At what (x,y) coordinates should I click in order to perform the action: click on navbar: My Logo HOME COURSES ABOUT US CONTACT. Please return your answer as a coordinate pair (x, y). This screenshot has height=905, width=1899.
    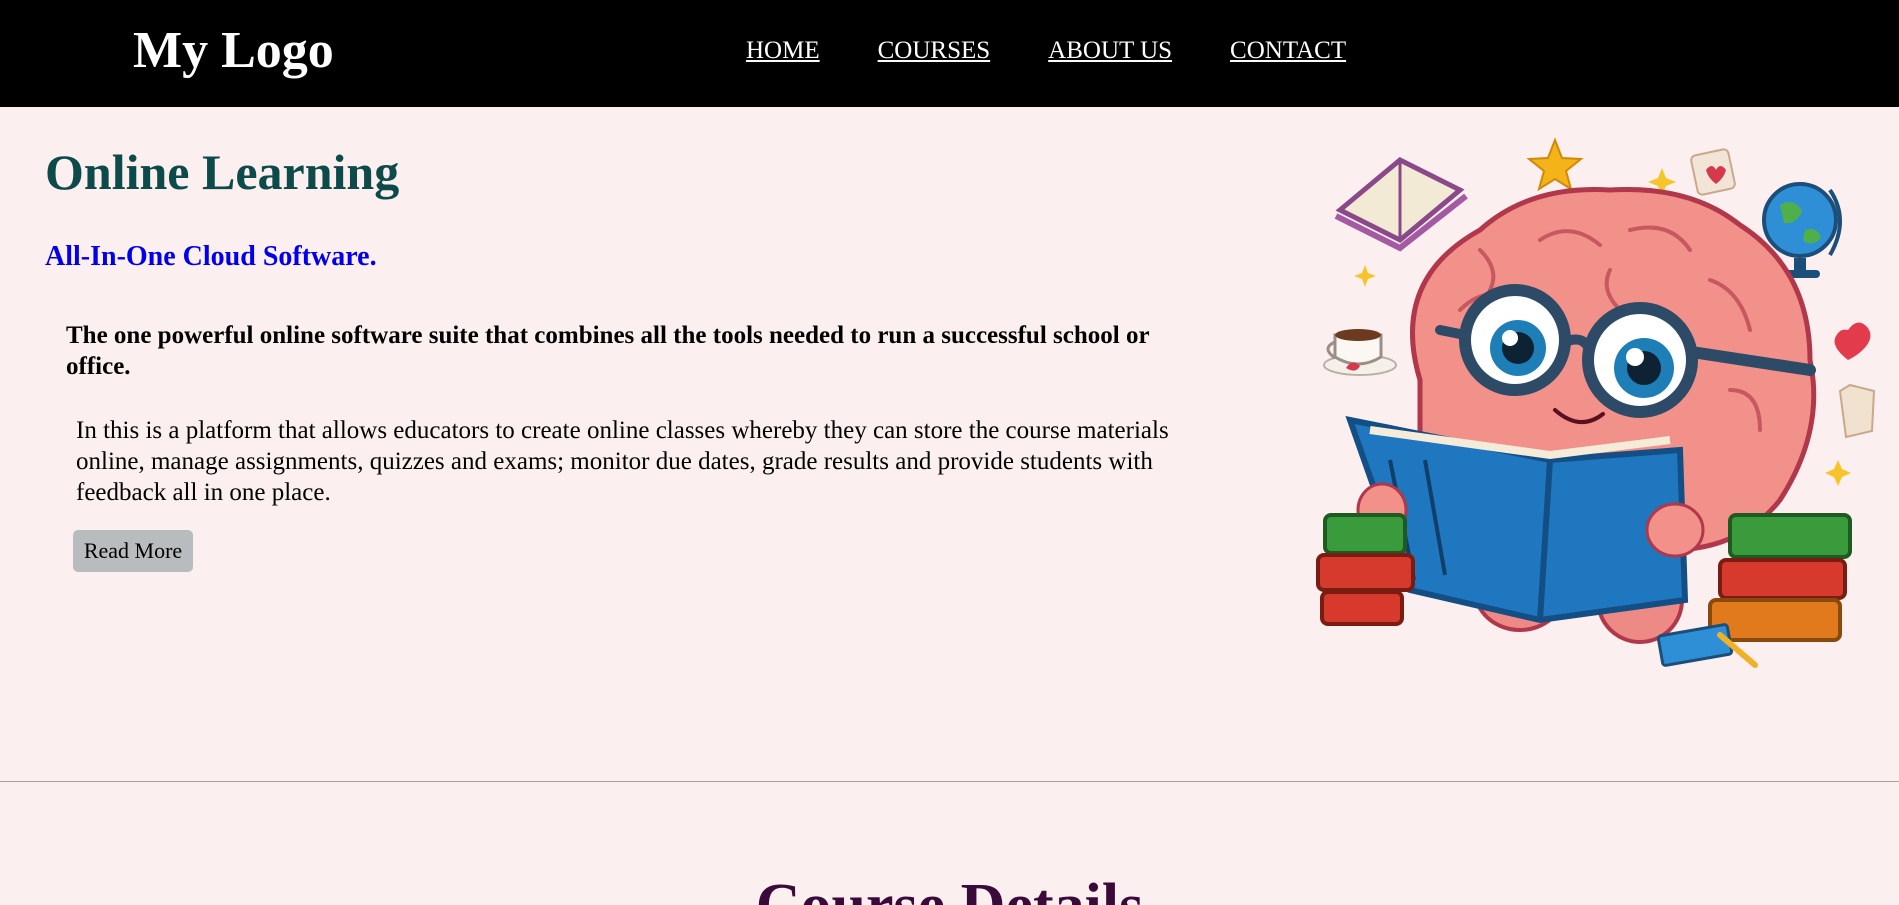
    Looking at the image, I should click on (949, 53).